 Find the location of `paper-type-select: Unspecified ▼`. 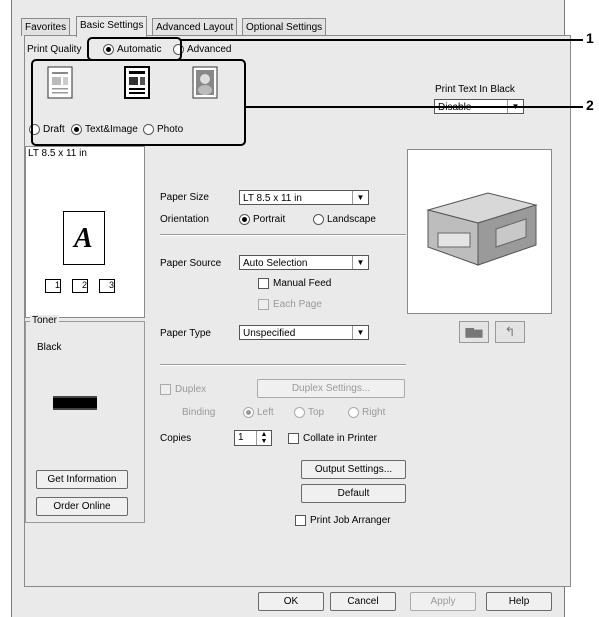

paper-type-select: Unspecified ▼ is located at coordinates (304, 332).